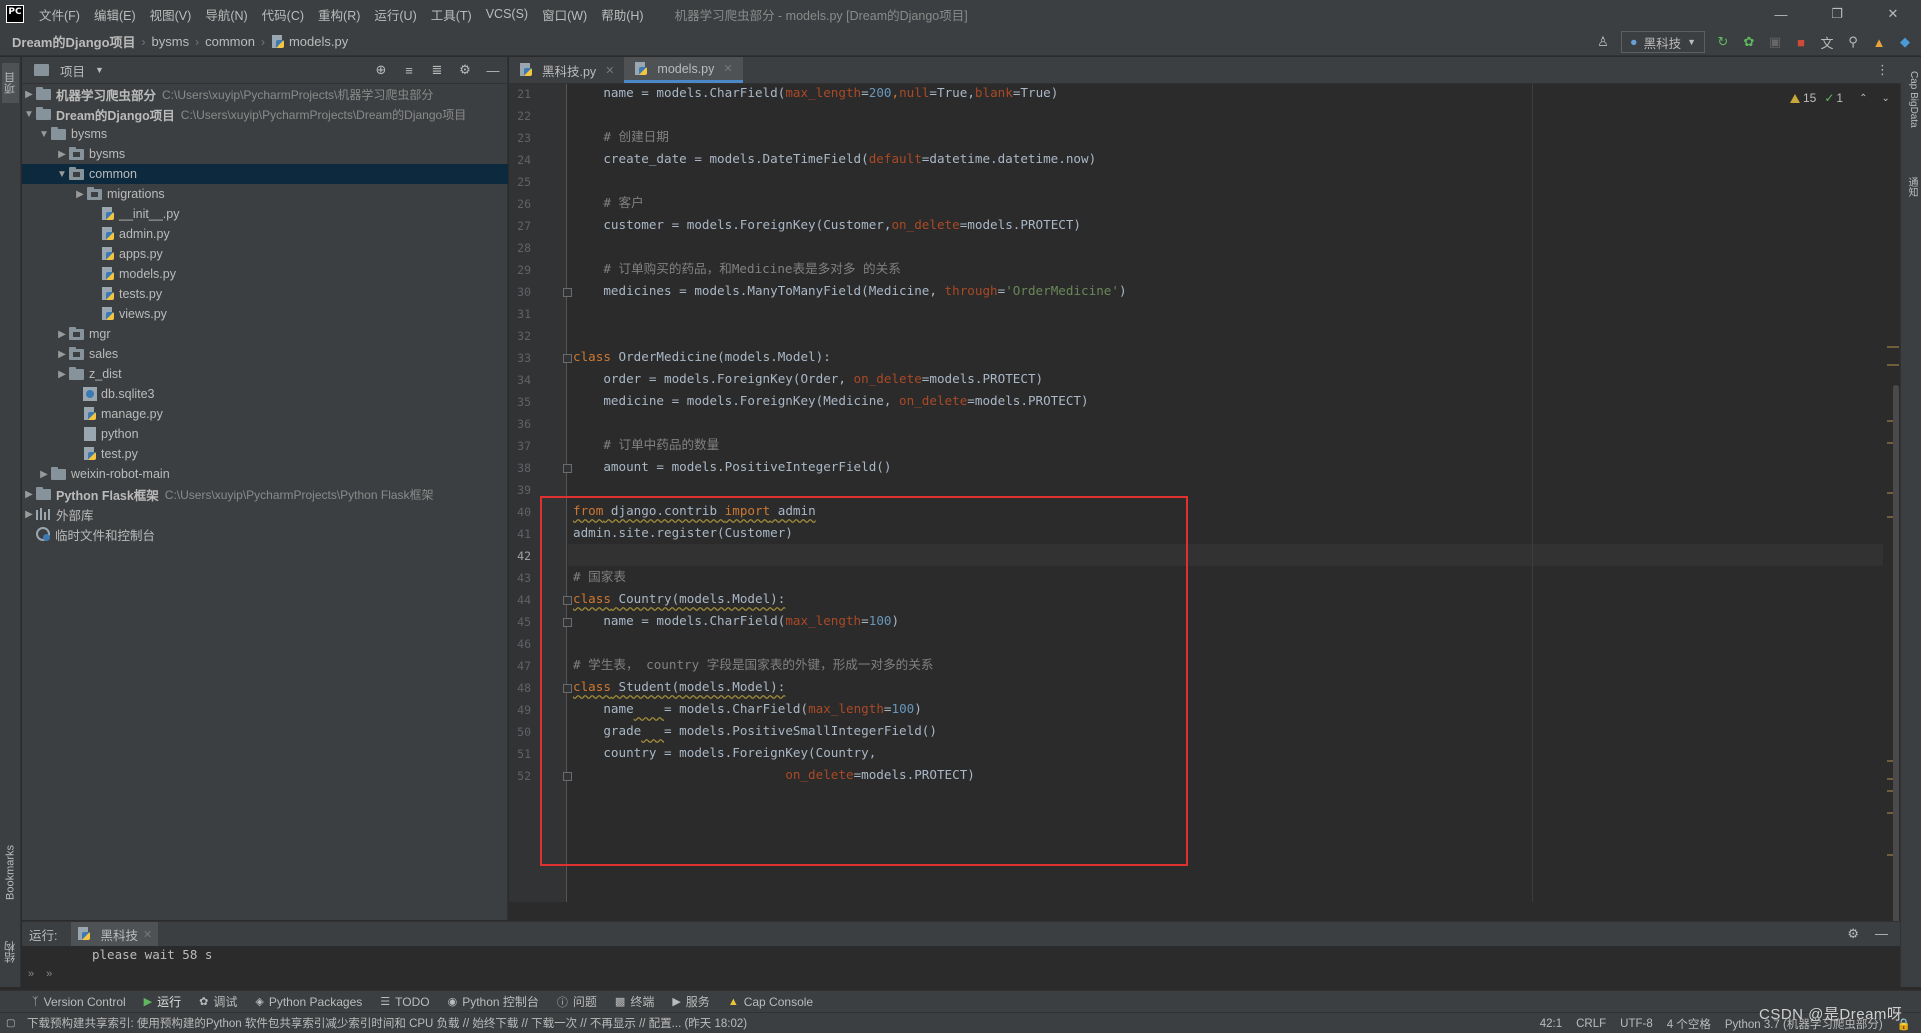 This screenshot has width=1921, height=1033. What do you see at coordinates (162, 1001) in the screenshot?
I see `tool-run: ▶ 运行` at bounding box center [162, 1001].